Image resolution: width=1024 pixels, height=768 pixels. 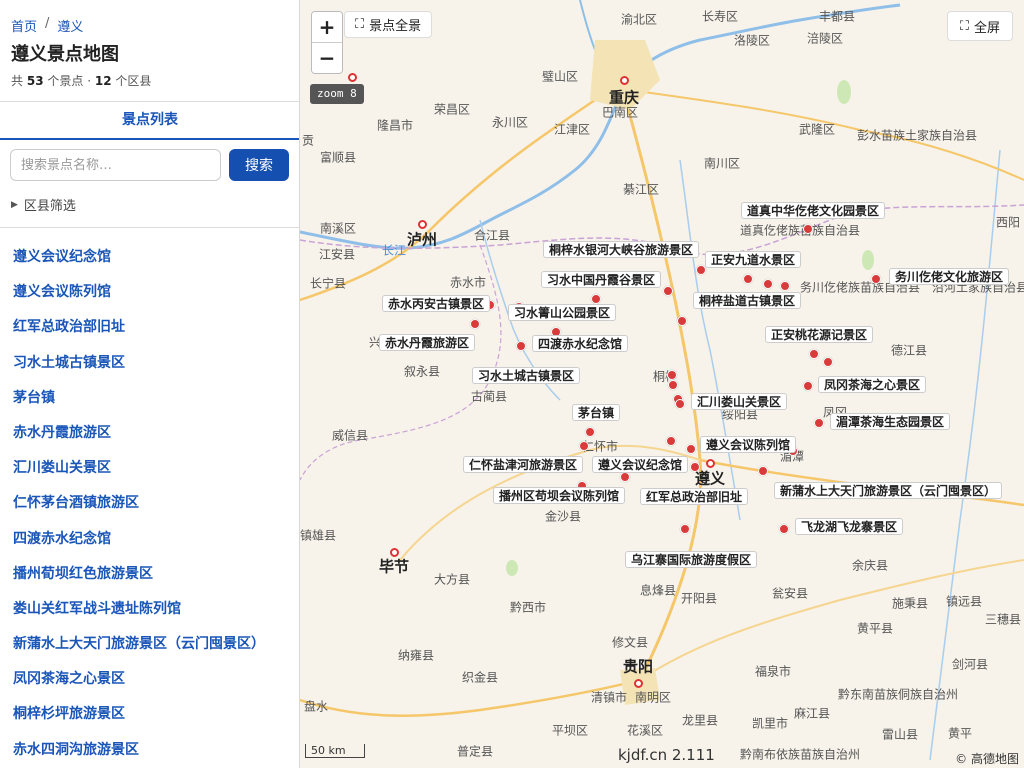 What do you see at coordinates (753, 259) in the screenshot?
I see `attraction-label: 正安九道水景区` at bounding box center [753, 259].